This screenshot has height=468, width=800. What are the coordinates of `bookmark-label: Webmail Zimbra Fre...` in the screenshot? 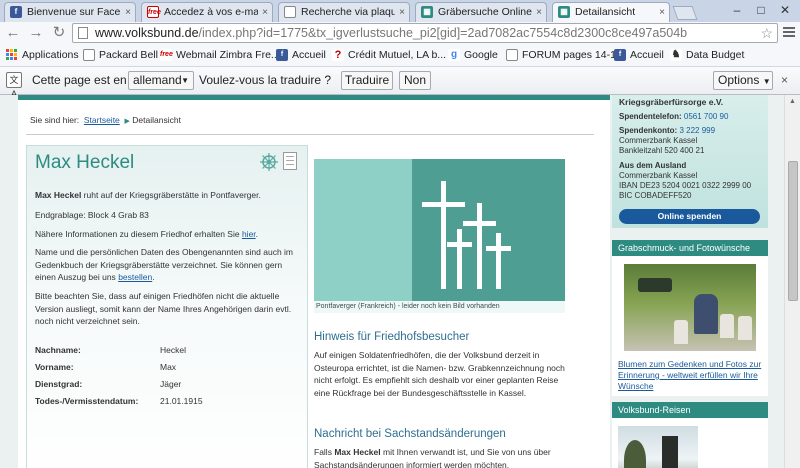 It's located at (228, 55).